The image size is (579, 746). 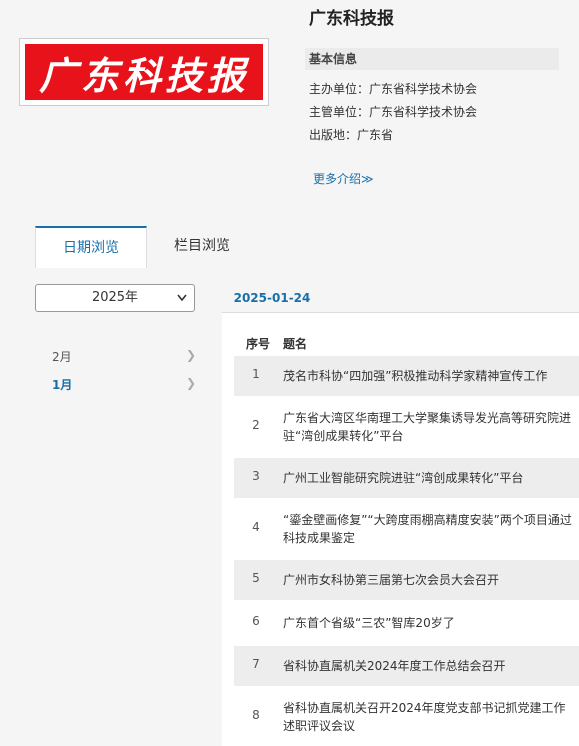 What do you see at coordinates (256, 578) in the screenshot?
I see `row-no: 5` at bounding box center [256, 578].